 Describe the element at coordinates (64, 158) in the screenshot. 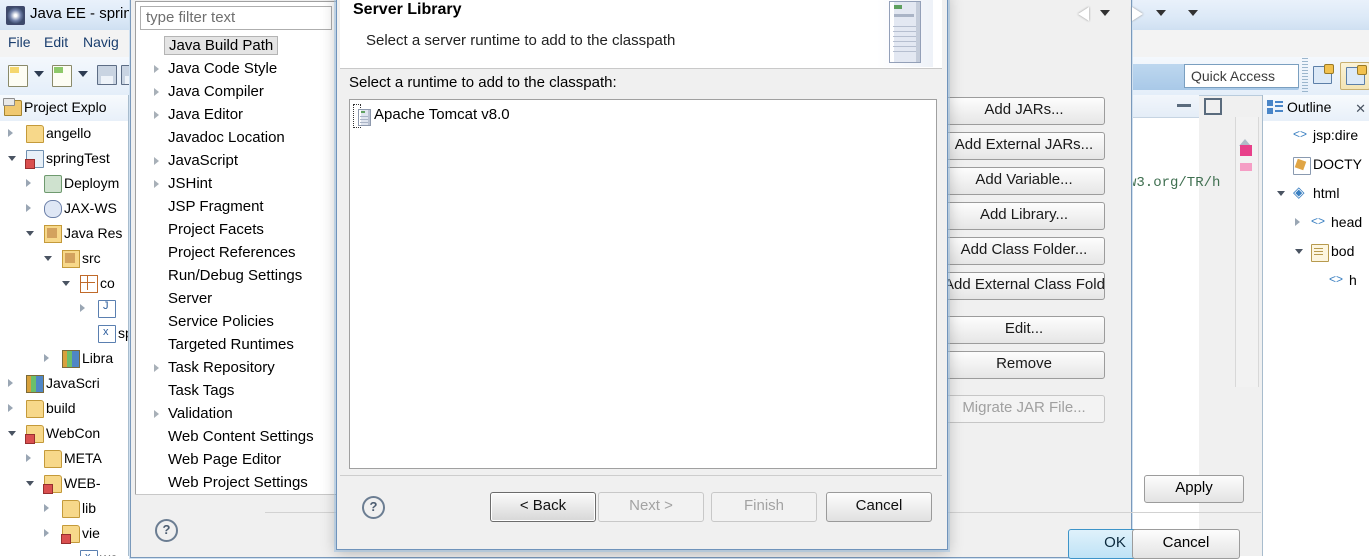

I see `tree-item: springTest` at that location.